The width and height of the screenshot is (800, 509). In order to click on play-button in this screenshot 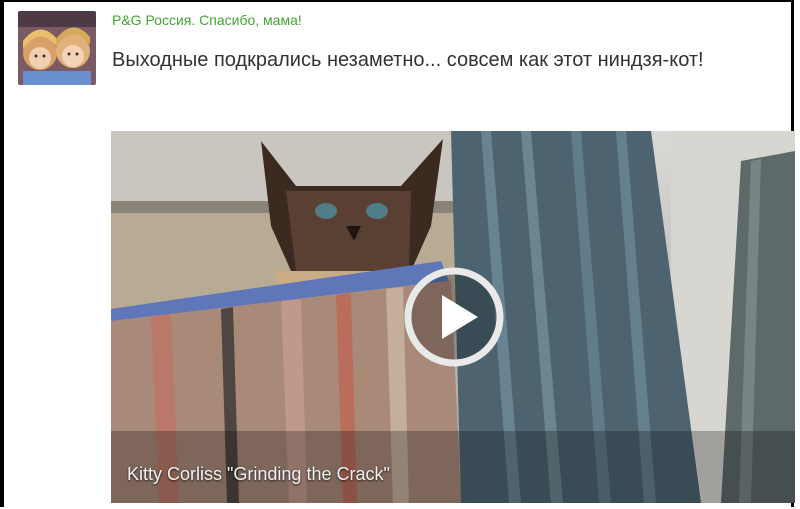, I will do `click(454, 317)`.